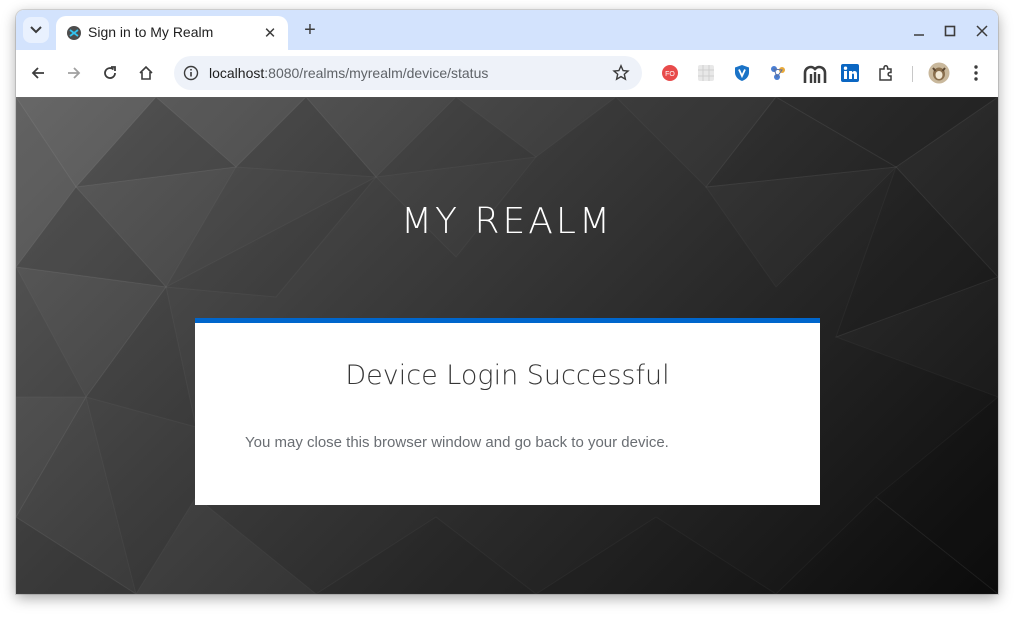  I want to click on url-path: :8080/realms/myrealm/device/status, so click(376, 73).